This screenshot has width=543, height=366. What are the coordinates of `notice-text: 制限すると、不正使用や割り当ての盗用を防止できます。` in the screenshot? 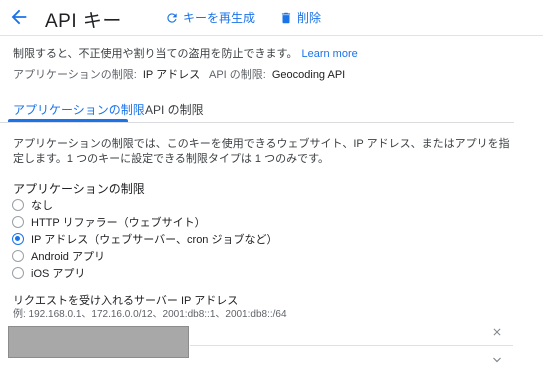 It's located at (155, 54).